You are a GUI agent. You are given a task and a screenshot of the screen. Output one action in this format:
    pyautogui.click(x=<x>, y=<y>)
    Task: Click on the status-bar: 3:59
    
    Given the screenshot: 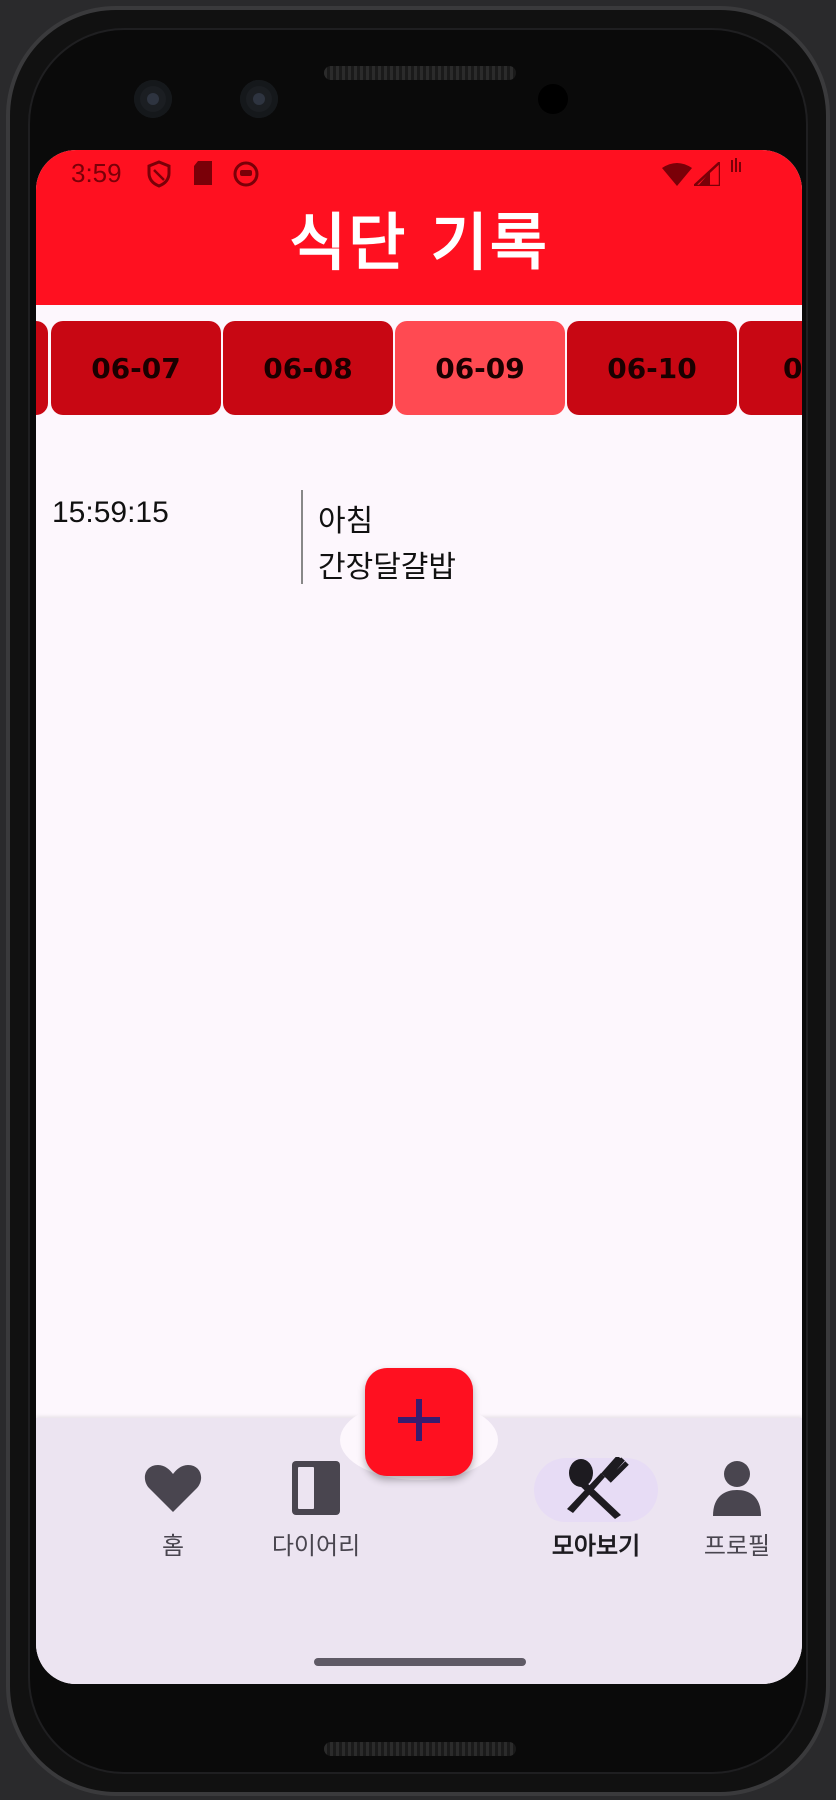 What is the action you would take?
    pyautogui.click(x=419, y=173)
    